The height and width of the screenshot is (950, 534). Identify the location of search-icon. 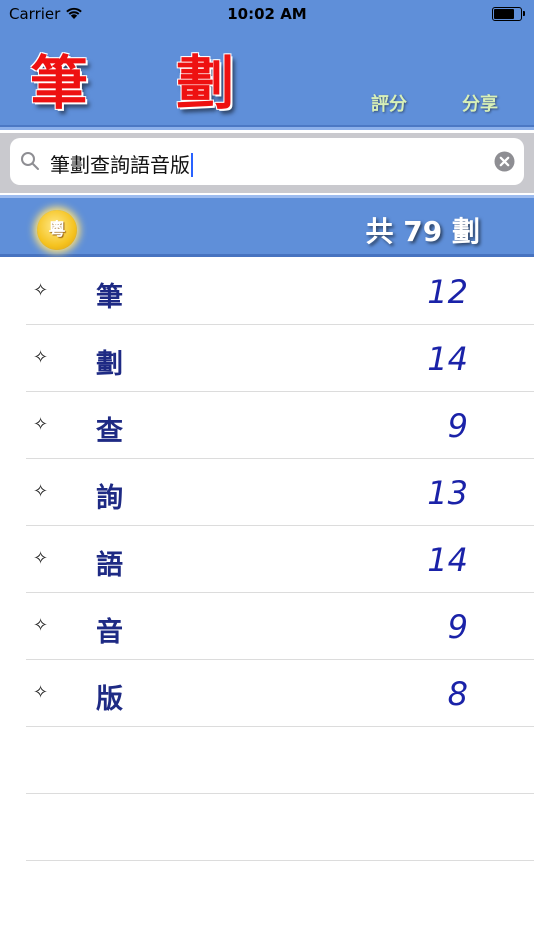
(30, 161).